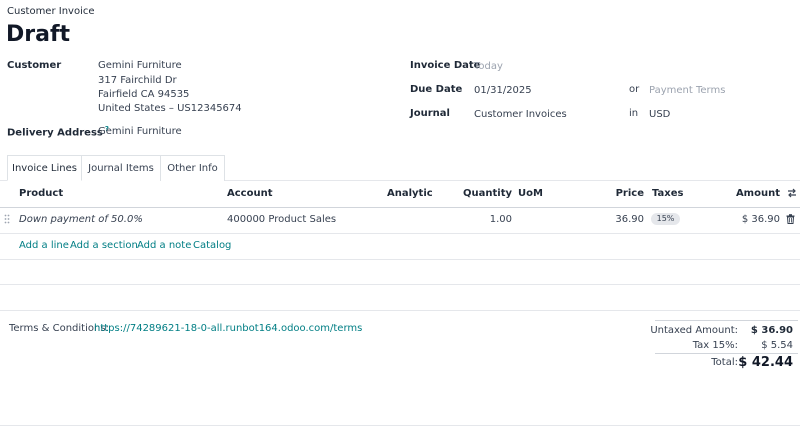 The height and width of the screenshot is (427, 800). Describe the element at coordinates (34, 65) in the screenshot. I see `customer-label: Customer` at that location.